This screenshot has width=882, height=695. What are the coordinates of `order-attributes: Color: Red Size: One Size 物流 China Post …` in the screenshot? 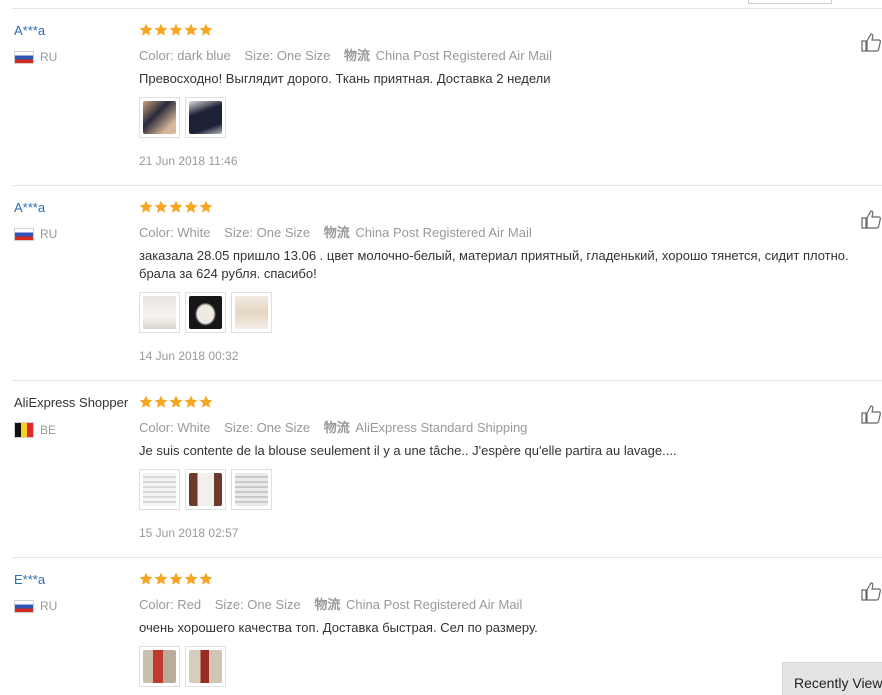 It's located at (335, 603).